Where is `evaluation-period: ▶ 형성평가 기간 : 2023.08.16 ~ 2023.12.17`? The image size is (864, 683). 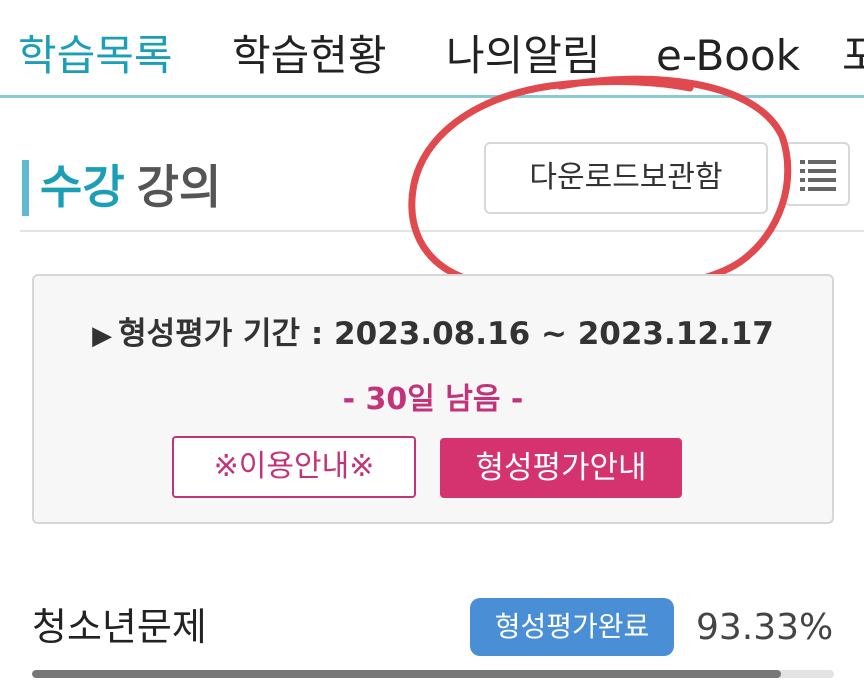 evaluation-period: ▶ 형성평가 기간 : 2023.08.16 ~ 2023.12.17 is located at coordinates (433, 330).